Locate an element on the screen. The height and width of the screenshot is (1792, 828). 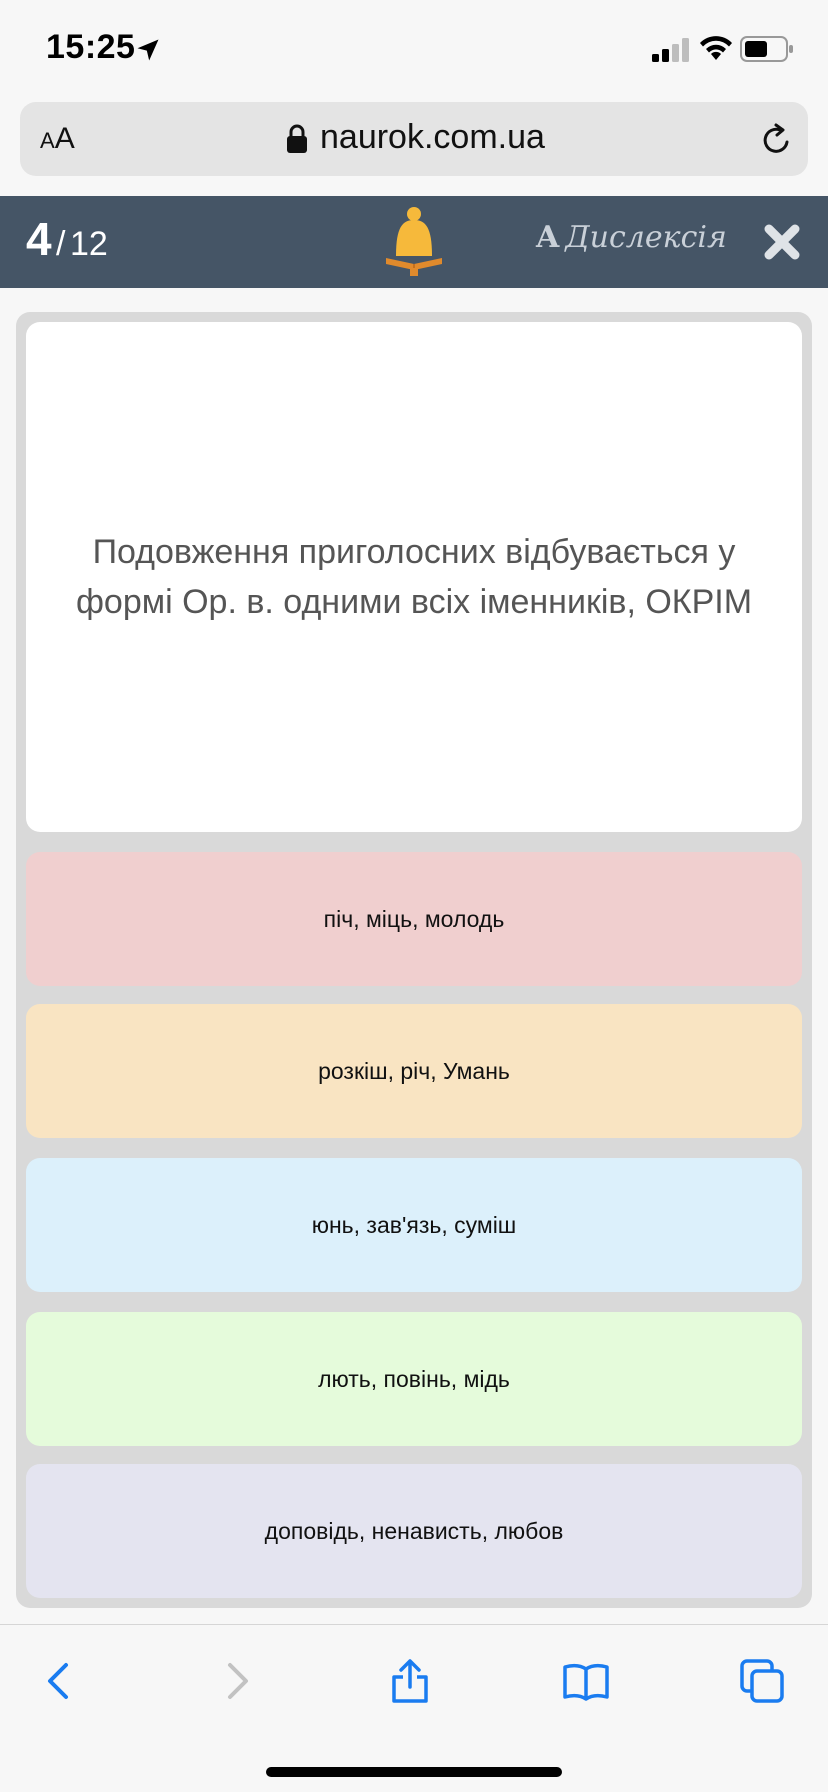
url-text: naurok.com.ua is located at coordinates (432, 137).